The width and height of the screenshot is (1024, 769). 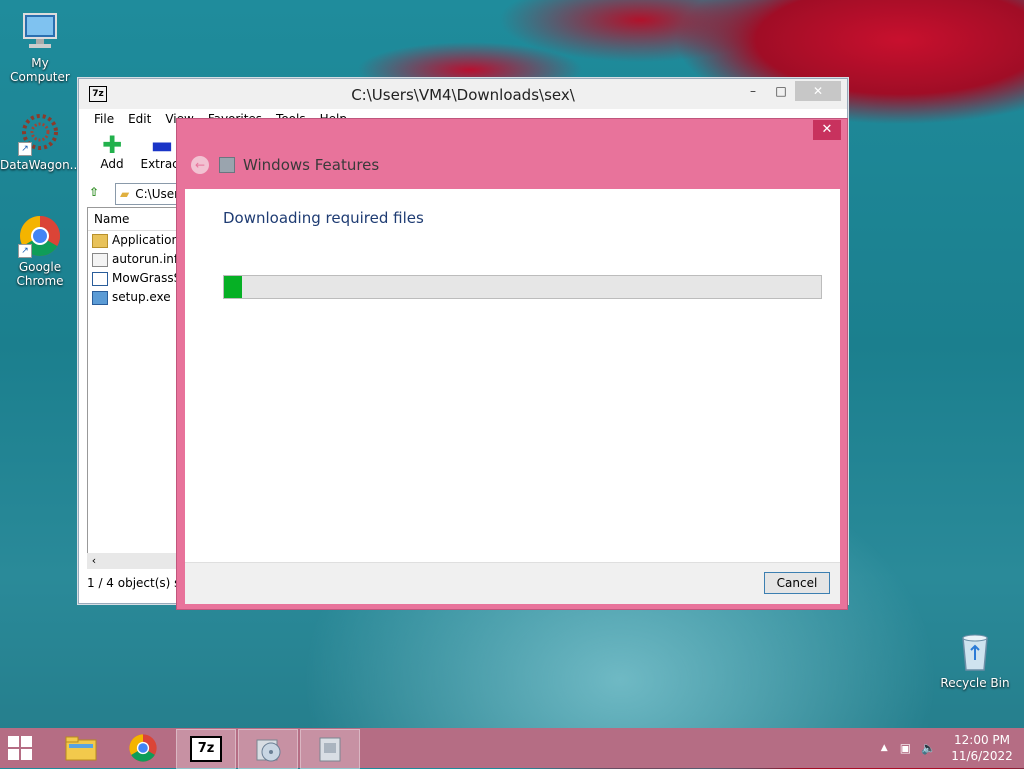 What do you see at coordinates (781, 91) in the screenshot?
I see `maximize-button: □` at bounding box center [781, 91].